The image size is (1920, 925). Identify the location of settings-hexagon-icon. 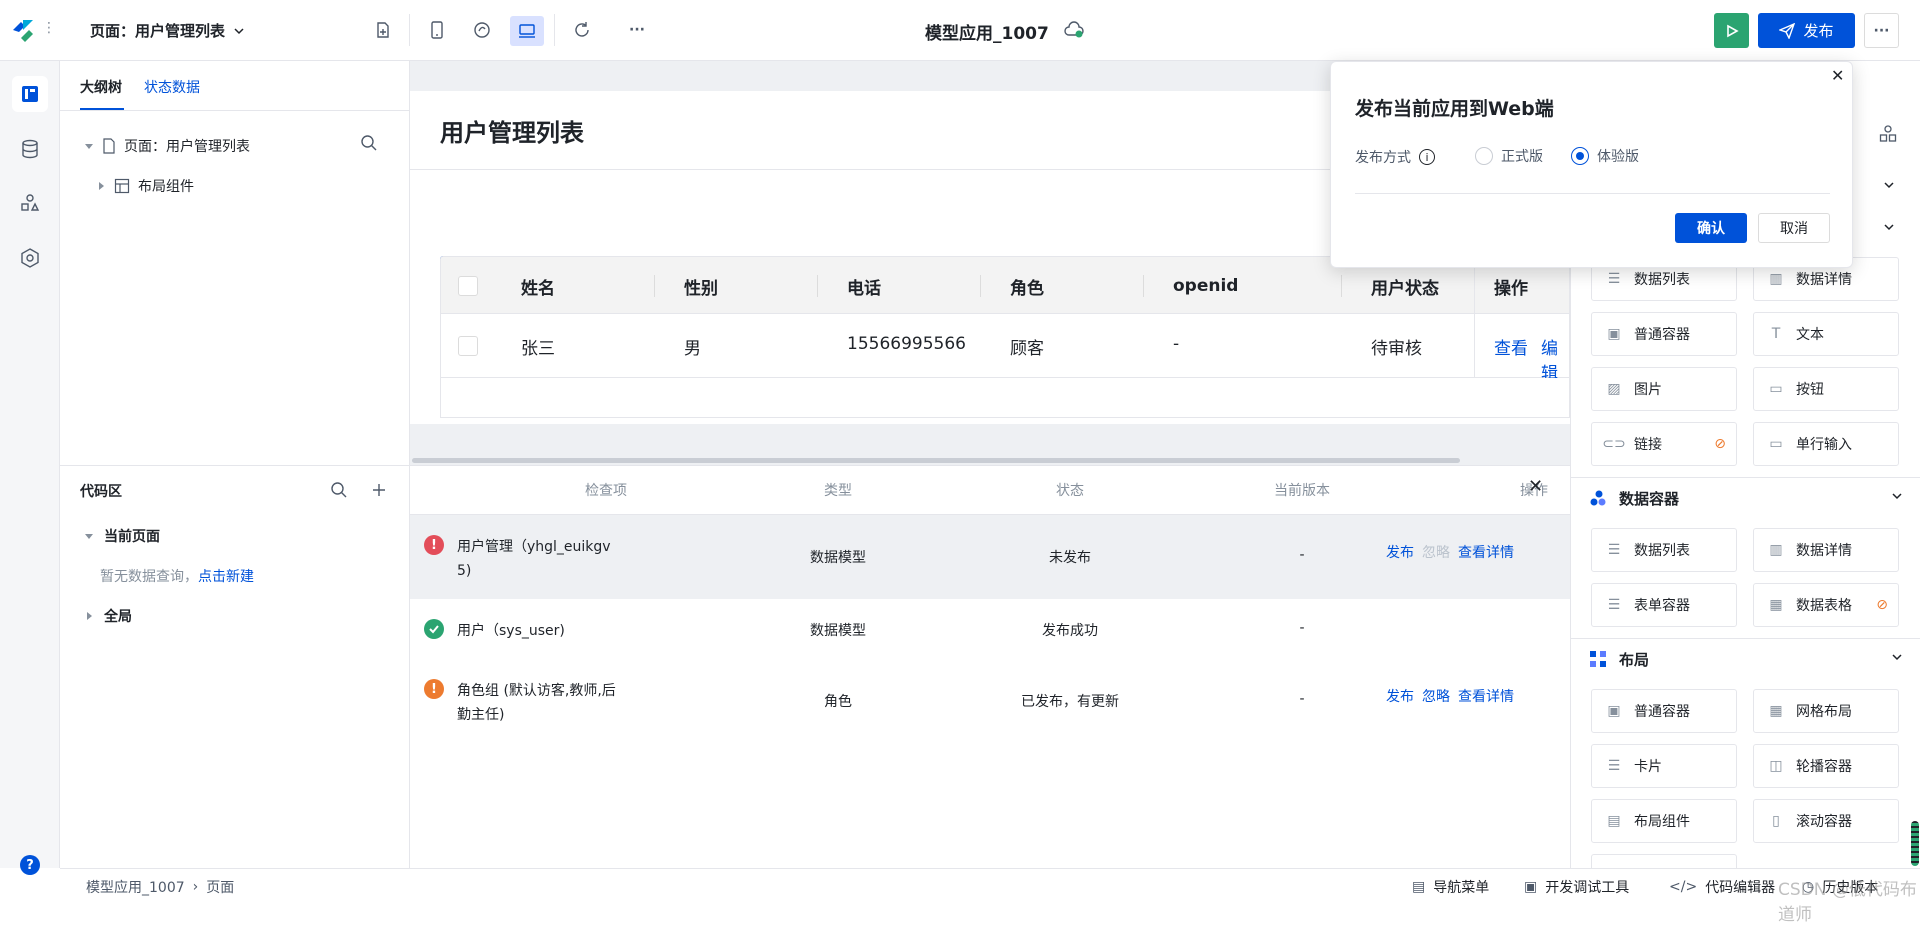
(30, 258).